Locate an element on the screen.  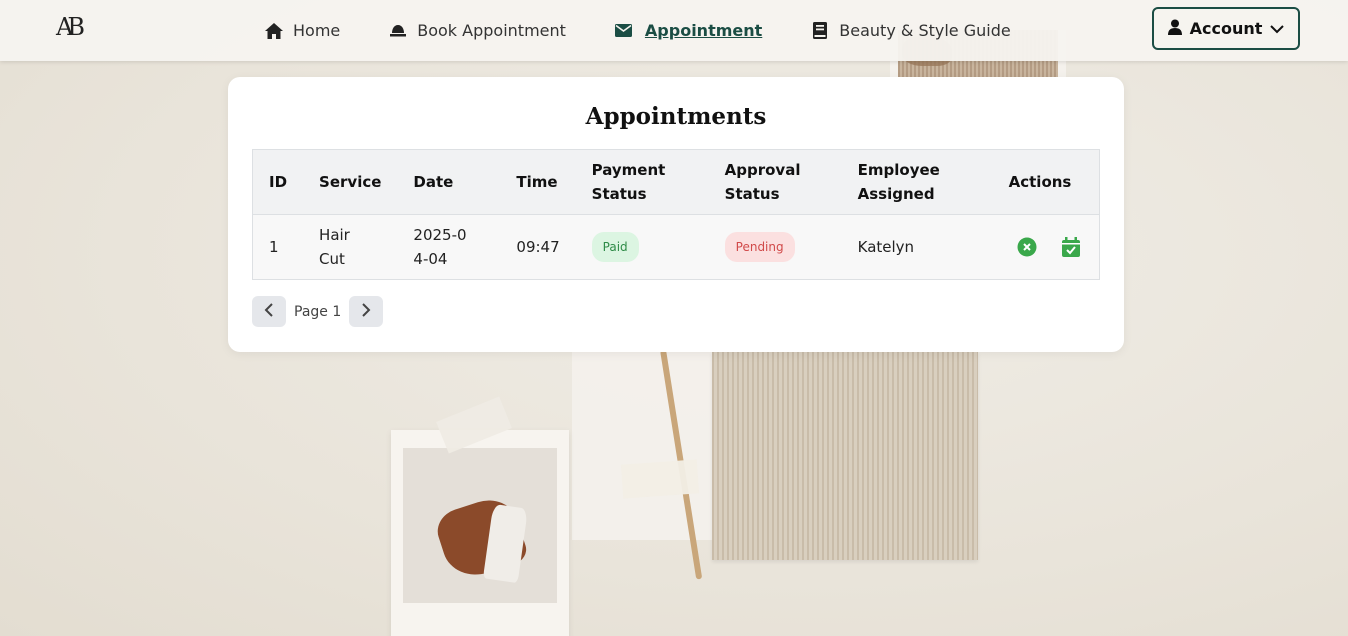
previous-page-button is located at coordinates (269, 311).